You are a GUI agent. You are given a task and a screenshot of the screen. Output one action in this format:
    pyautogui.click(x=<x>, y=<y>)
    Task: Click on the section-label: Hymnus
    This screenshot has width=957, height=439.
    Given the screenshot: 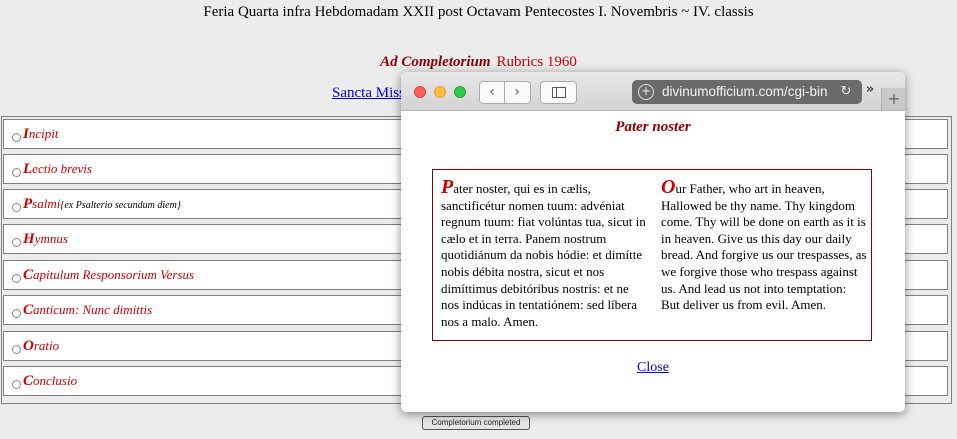 What is the action you would take?
    pyautogui.click(x=45, y=239)
    